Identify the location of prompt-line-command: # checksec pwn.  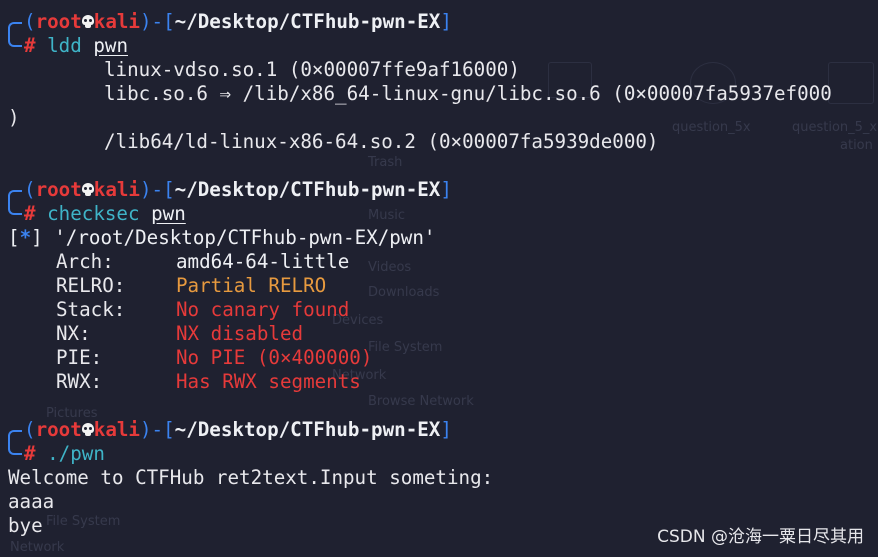
(93, 214).